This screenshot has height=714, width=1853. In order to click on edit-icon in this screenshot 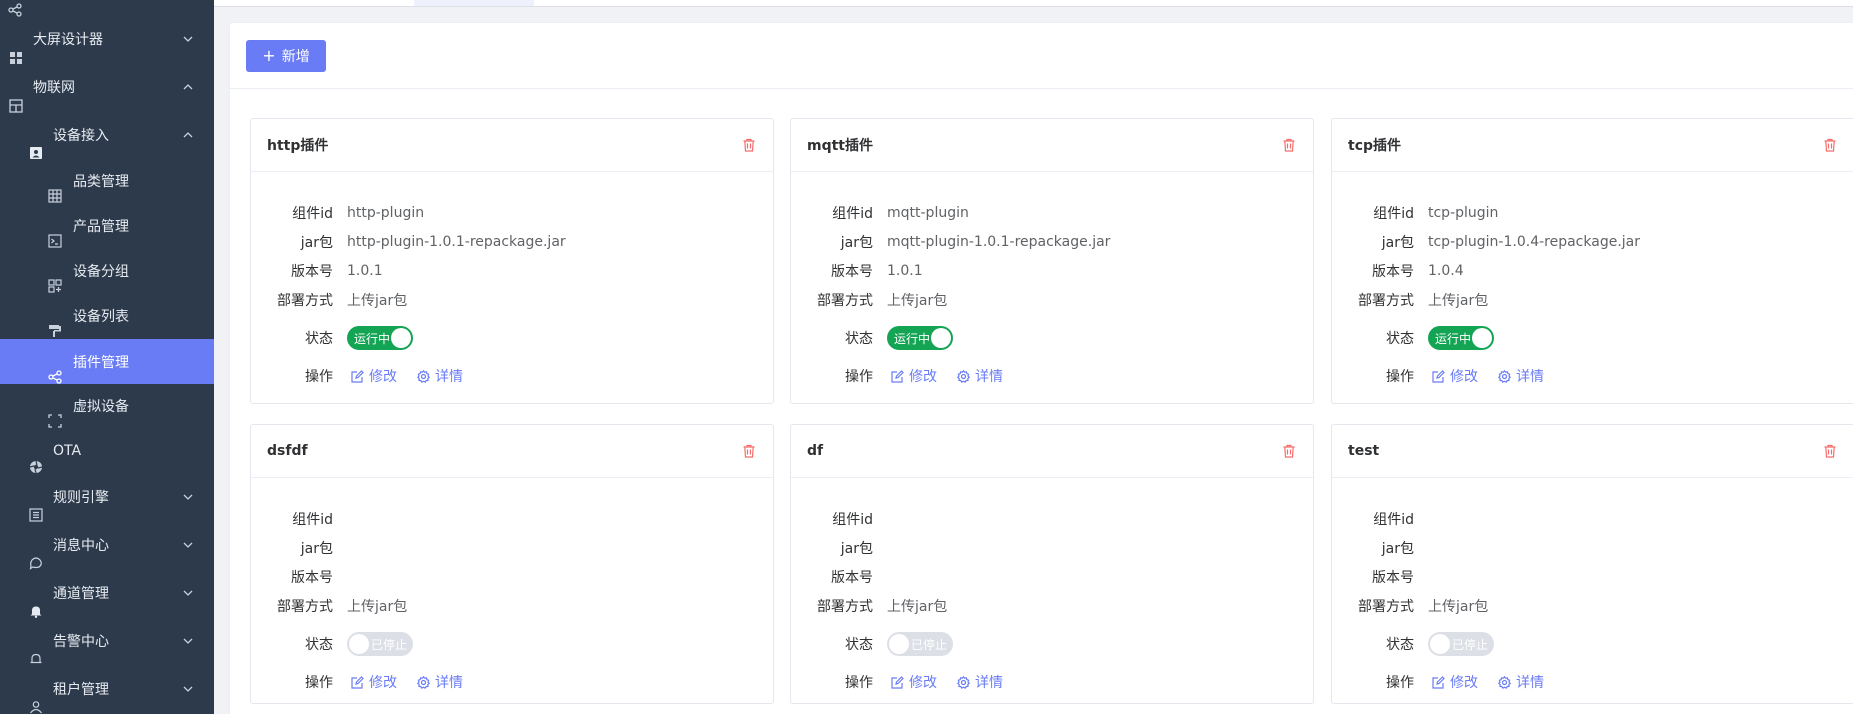, I will do `click(897, 376)`.